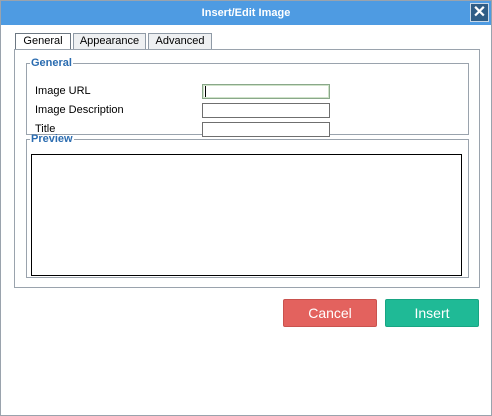  Describe the element at coordinates (266, 91) in the screenshot. I see `image-url-input` at that location.